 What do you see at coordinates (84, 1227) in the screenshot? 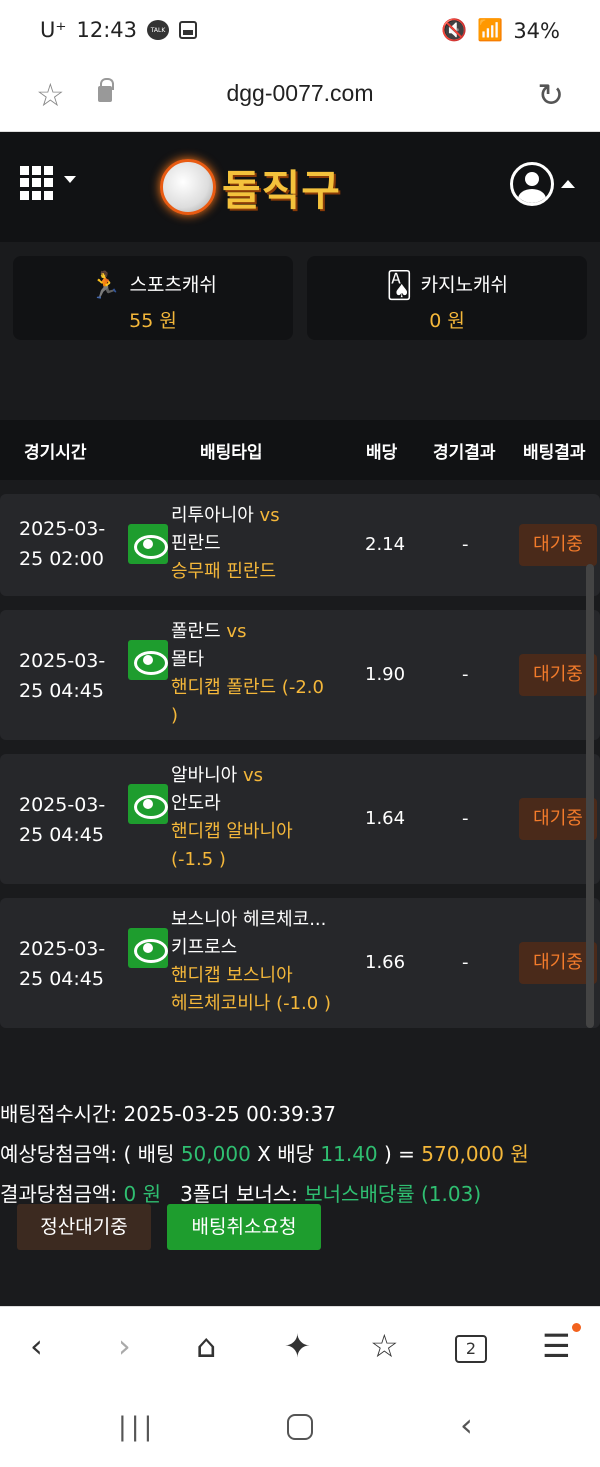
I see `settle-pending-button: 정산대기중` at bounding box center [84, 1227].